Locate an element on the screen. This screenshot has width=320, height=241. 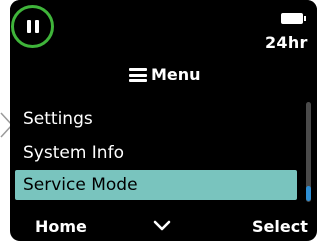
menu-item-service-mode: Service Mode is located at coordinates (156, 185).